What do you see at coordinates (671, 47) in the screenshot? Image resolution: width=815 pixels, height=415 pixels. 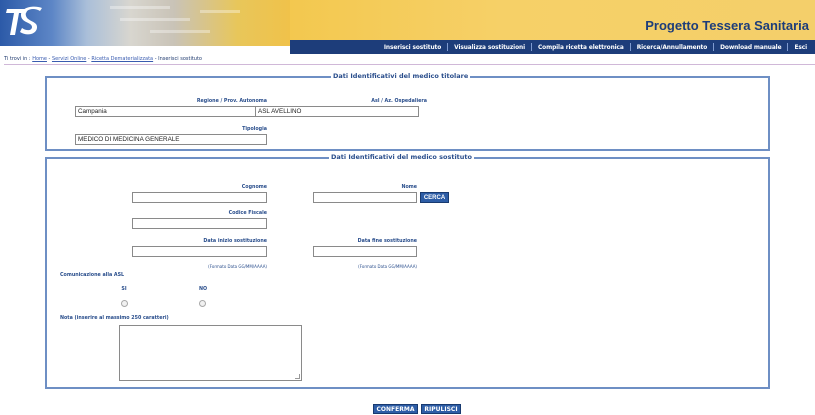 I see `nav-ricerca-annullamento: Ricerca/Annullamento` at bounding box center [671, 47].